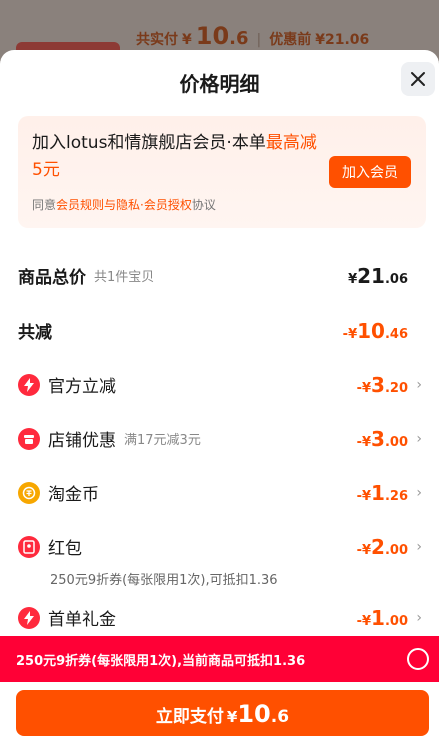 Image resolution: width=439 pixels, height=751 pixels. What do you see at coordinates (35, 333) in the screenshot?
I see `discount-total-label: 共减` at bounding box center [35, 333].